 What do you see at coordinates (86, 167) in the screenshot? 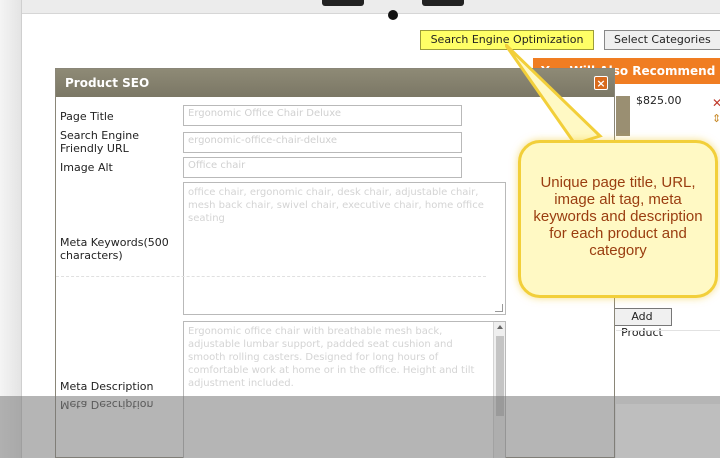
I see `image-alt-label: Image Alt` at bounding box center [86, 167].